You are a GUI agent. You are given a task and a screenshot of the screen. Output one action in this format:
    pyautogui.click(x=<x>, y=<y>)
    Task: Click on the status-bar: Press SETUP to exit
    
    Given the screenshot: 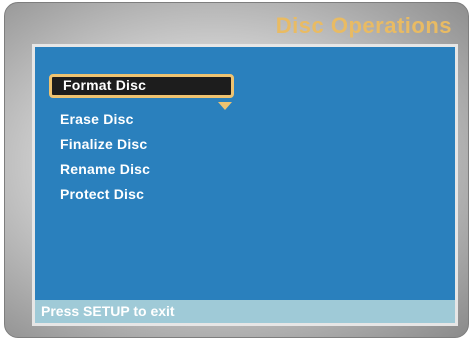 What is the action you would take?
    pyautogui.click(x=245, y=311)
    